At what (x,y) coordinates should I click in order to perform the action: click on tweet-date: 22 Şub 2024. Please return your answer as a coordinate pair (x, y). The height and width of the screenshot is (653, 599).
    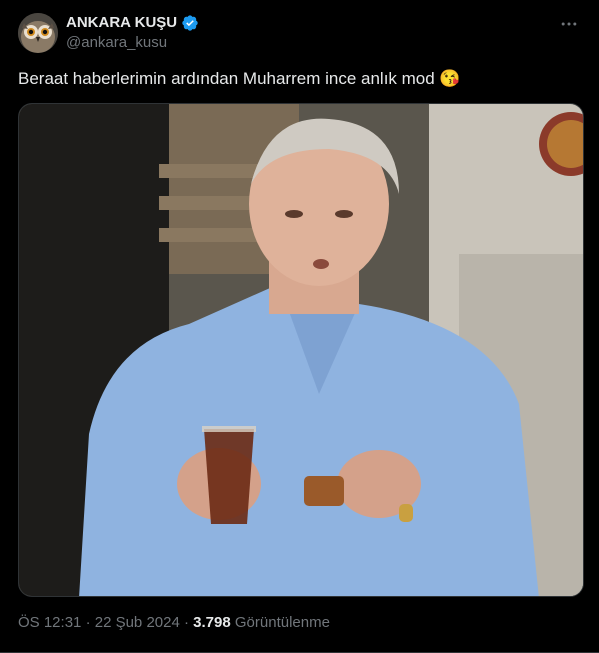
    Looking at the image, I should click on (137, 622).